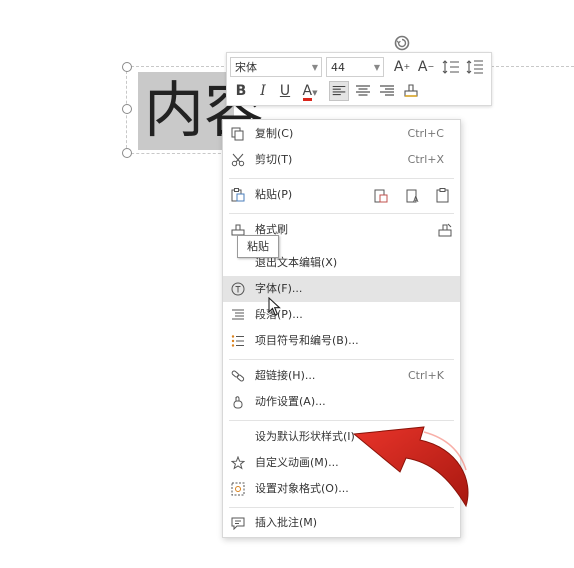  Describe the element at coordinates (426, 67) in the screenshot. I see `decrease-font-size-button: A−` at that location.